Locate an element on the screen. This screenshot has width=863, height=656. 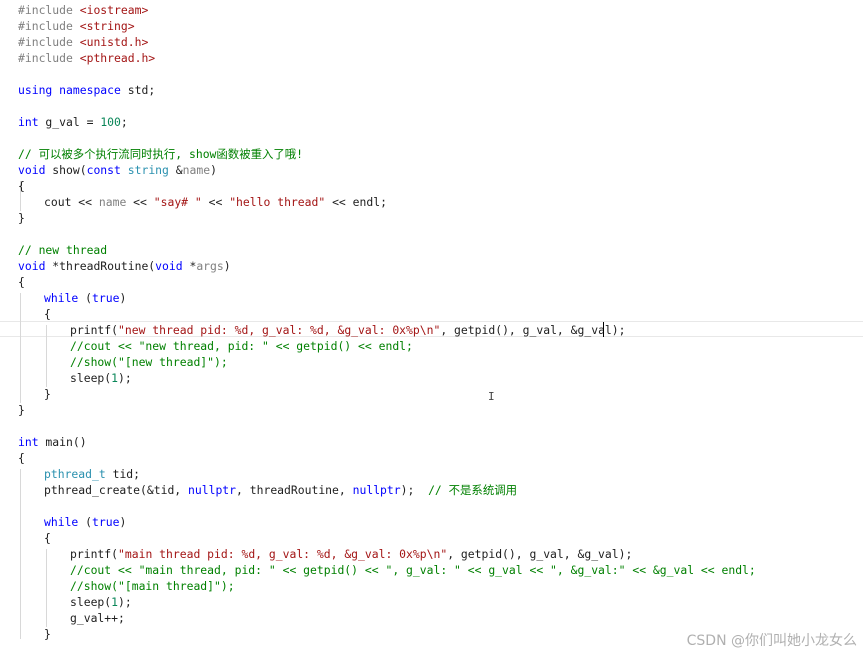
code-token-include_file: <iostream> is located at coordinates (114, 10).